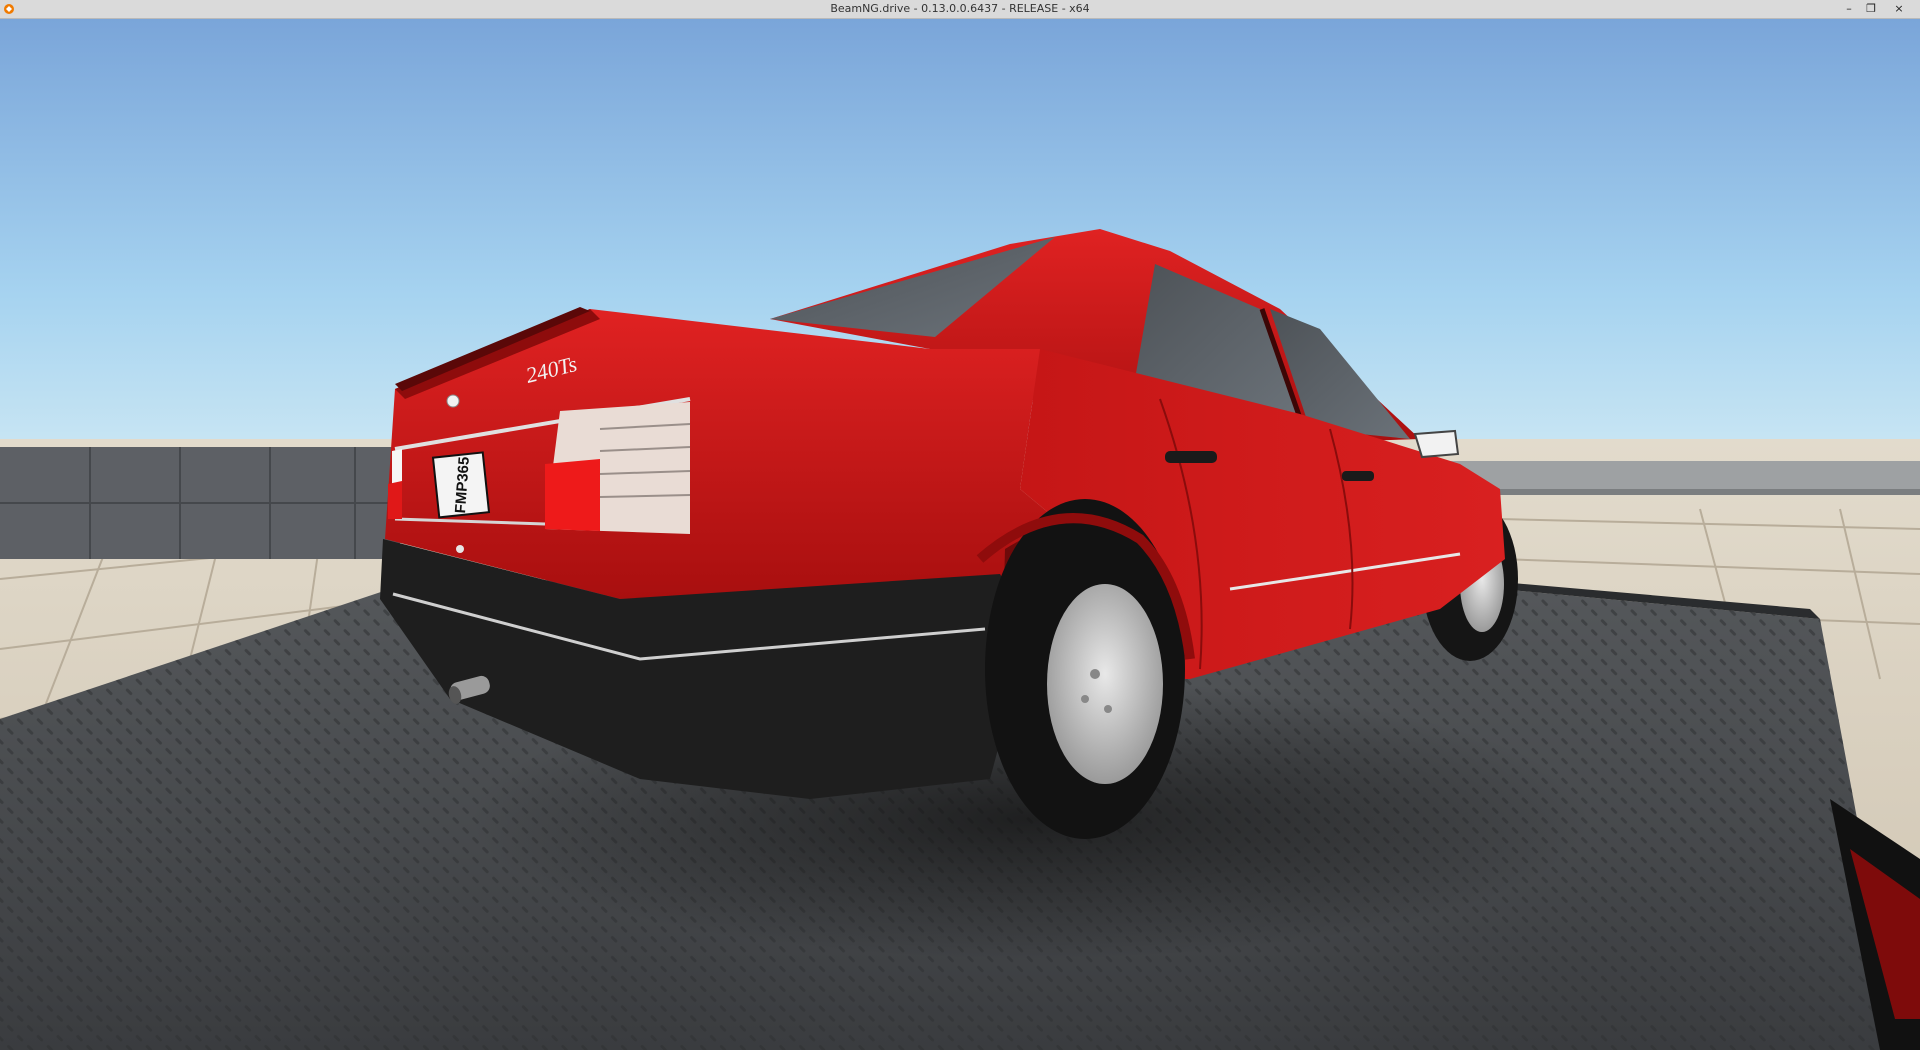 The image size is (1920, 1050). What do you see at coordinates (200, 503) in the screenshot?
I see `concrete-wall` at bounding box center [200, 503].